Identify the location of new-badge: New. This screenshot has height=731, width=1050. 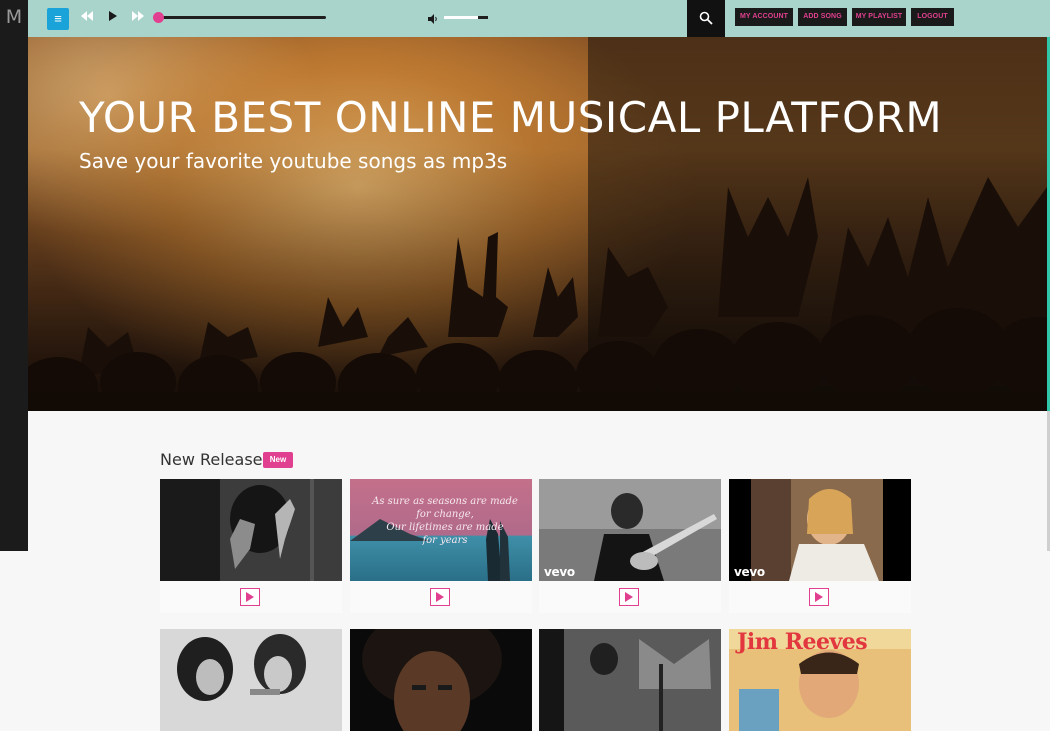
(278, 460).